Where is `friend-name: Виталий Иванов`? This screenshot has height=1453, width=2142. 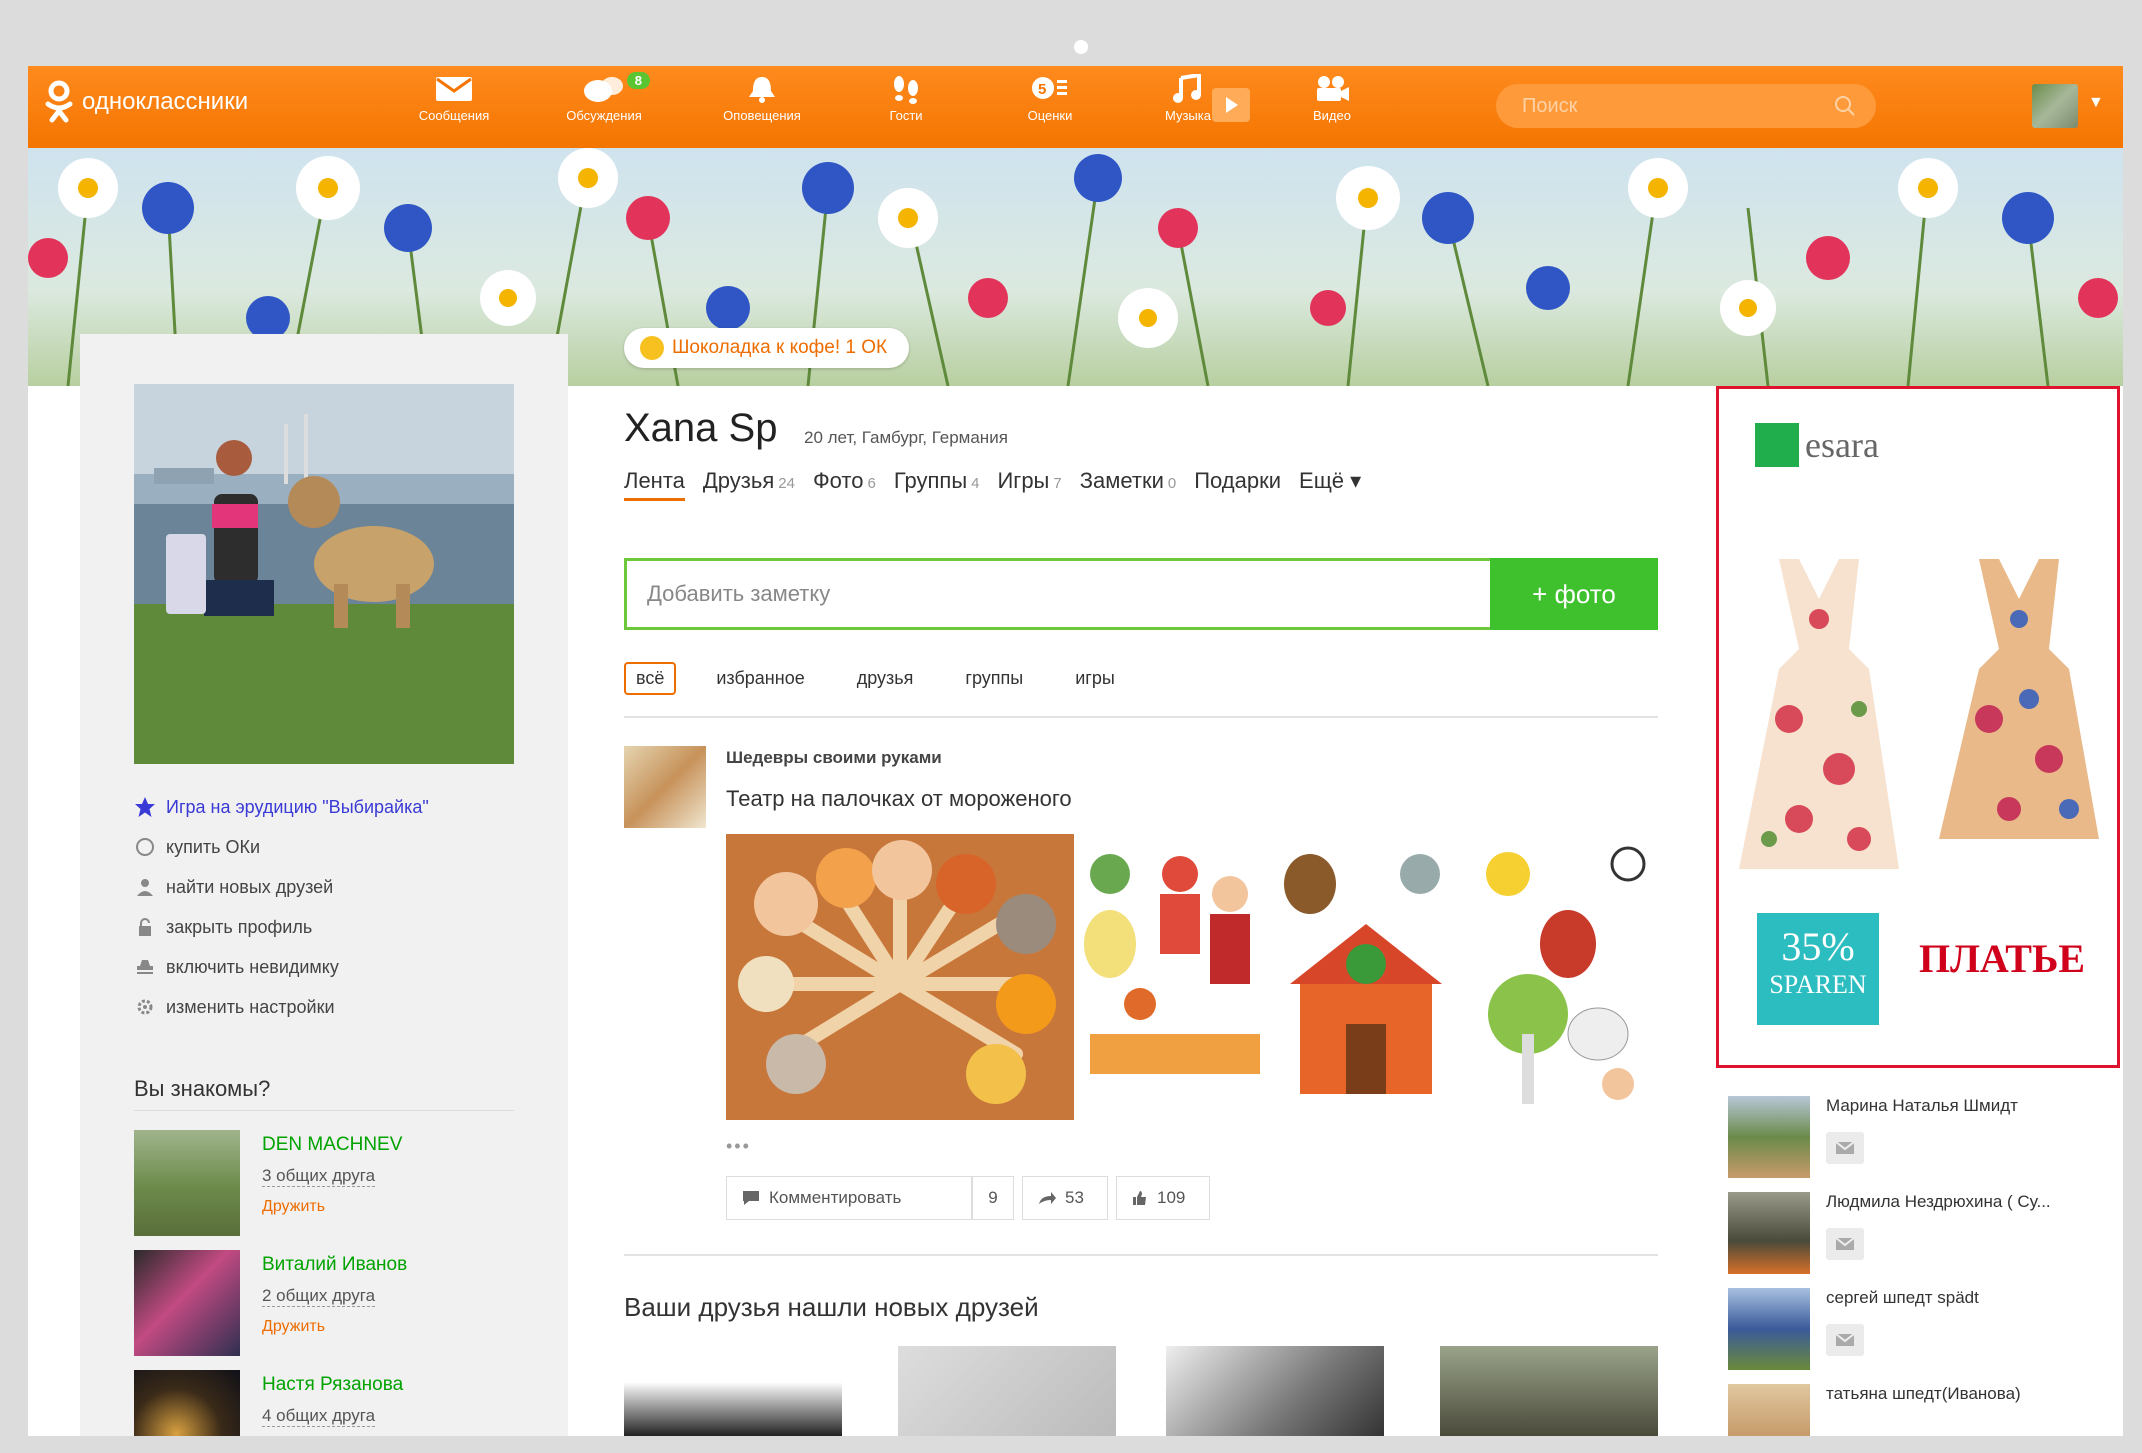
friend-name: Виталий Иванов is located at coordinates (334, 1265).